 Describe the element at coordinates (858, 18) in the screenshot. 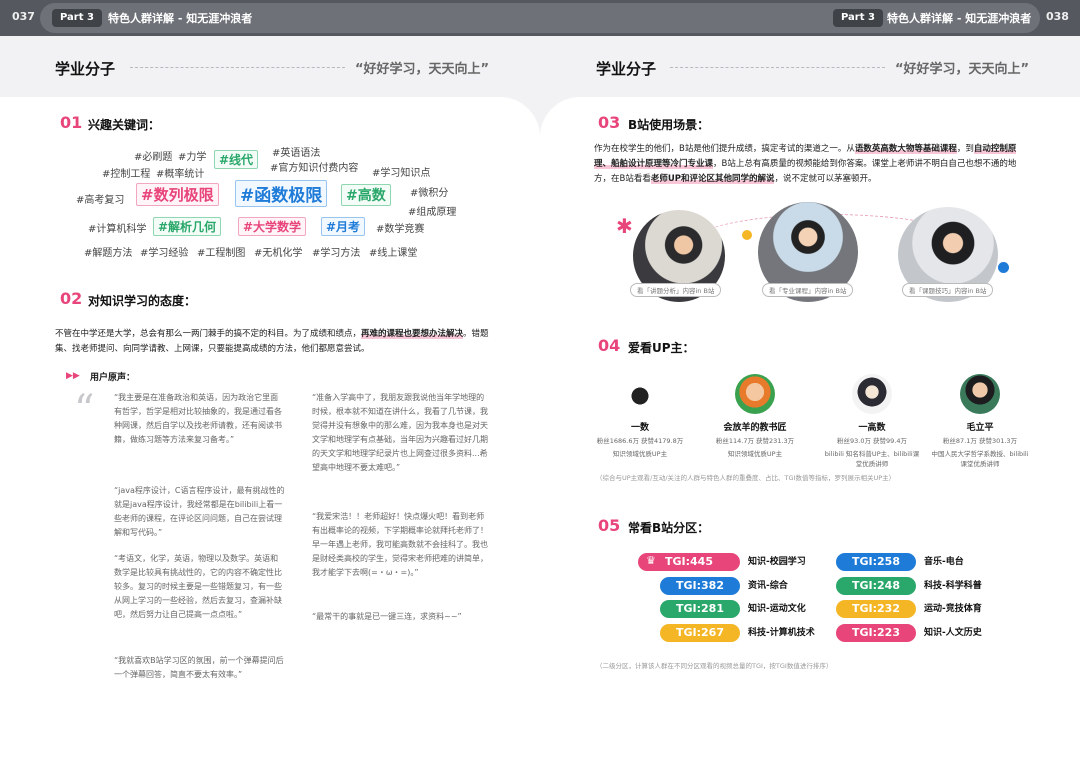

I see `part-badge-right: Part 3` at that location.